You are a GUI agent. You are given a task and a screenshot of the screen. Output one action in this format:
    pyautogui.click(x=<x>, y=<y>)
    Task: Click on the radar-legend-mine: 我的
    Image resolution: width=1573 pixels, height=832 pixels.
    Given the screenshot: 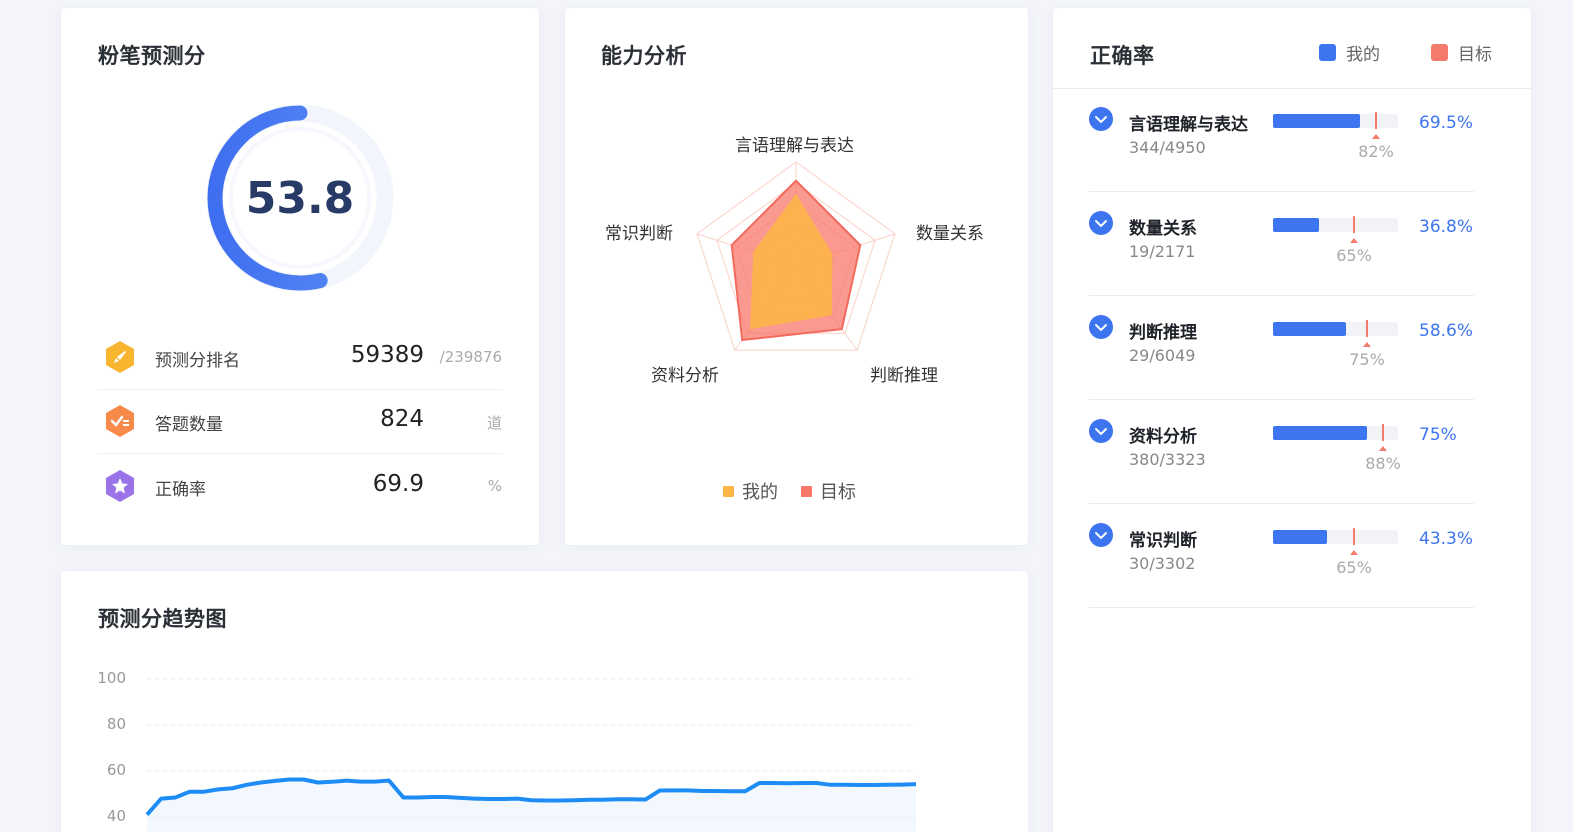 What is the action you would take?
    pyautogui.click(x=750, y=491)
    